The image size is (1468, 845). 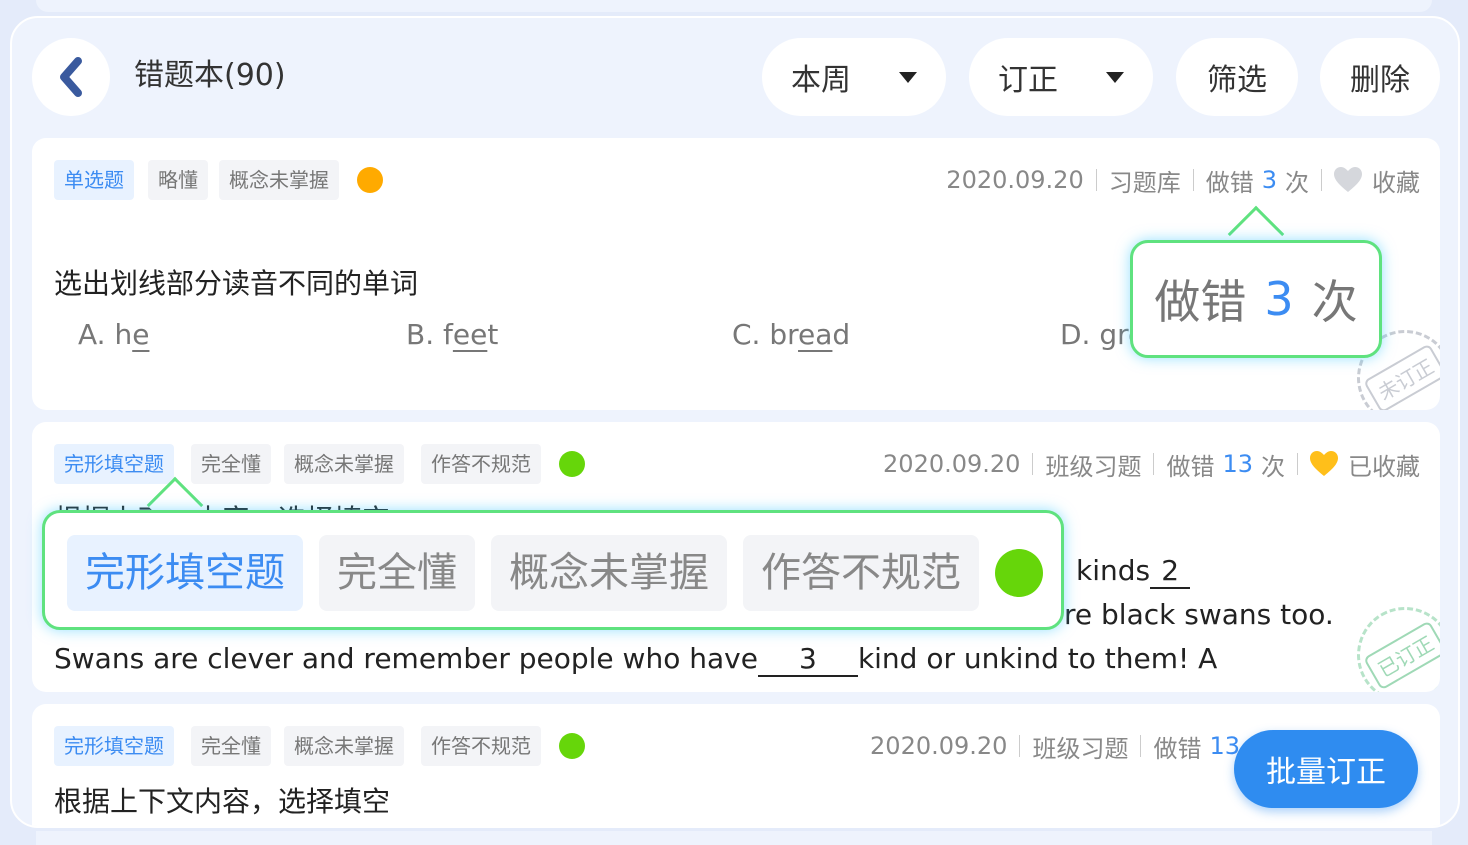 What do you see at coordinates (1200, 302) in the screenshot?
I see `callout-prefix: 做错` at bounding box center [1200, 302].